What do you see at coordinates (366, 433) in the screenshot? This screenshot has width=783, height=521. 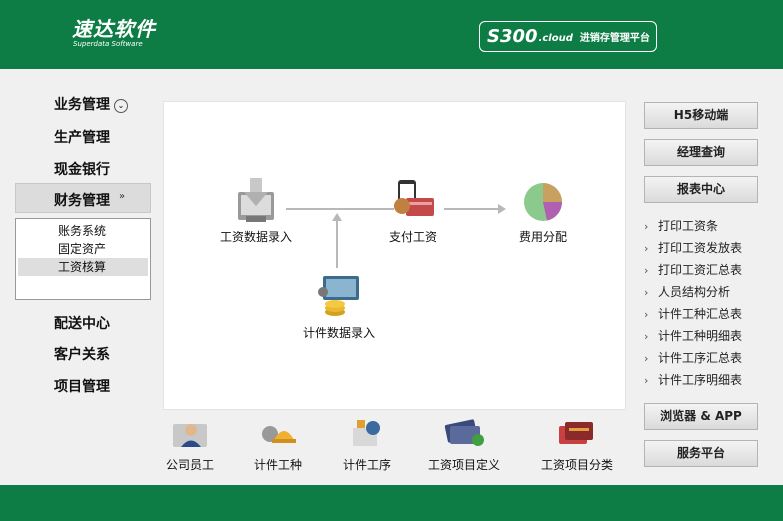 I see `process-gear-icon` at bounding box center [366, 433].